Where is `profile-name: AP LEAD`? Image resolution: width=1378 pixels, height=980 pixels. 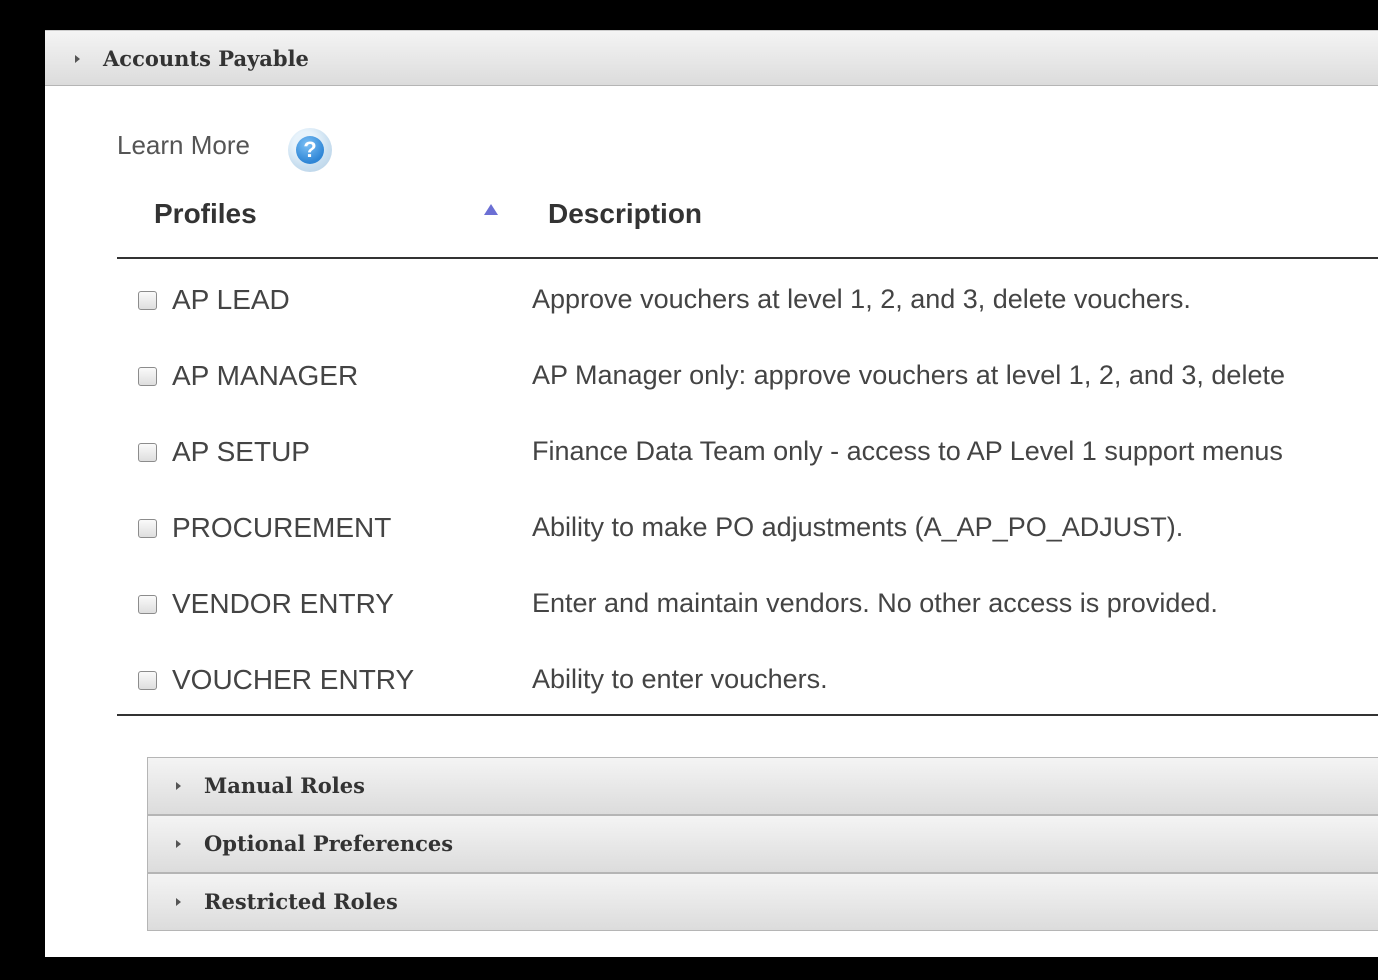 profile-name: AP LEAD is located at coordinates (231, 299).